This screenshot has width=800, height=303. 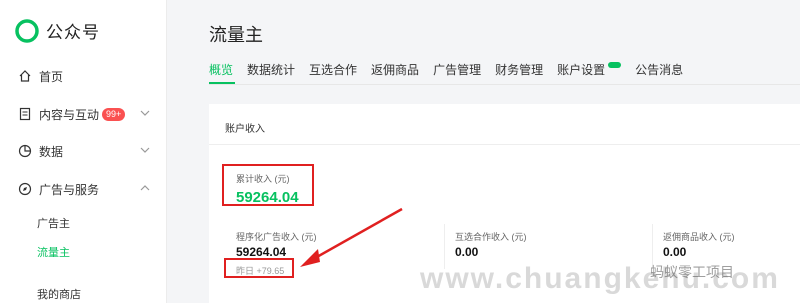 I want to click on tab-overview: 概览, so click(x=221, y=69).